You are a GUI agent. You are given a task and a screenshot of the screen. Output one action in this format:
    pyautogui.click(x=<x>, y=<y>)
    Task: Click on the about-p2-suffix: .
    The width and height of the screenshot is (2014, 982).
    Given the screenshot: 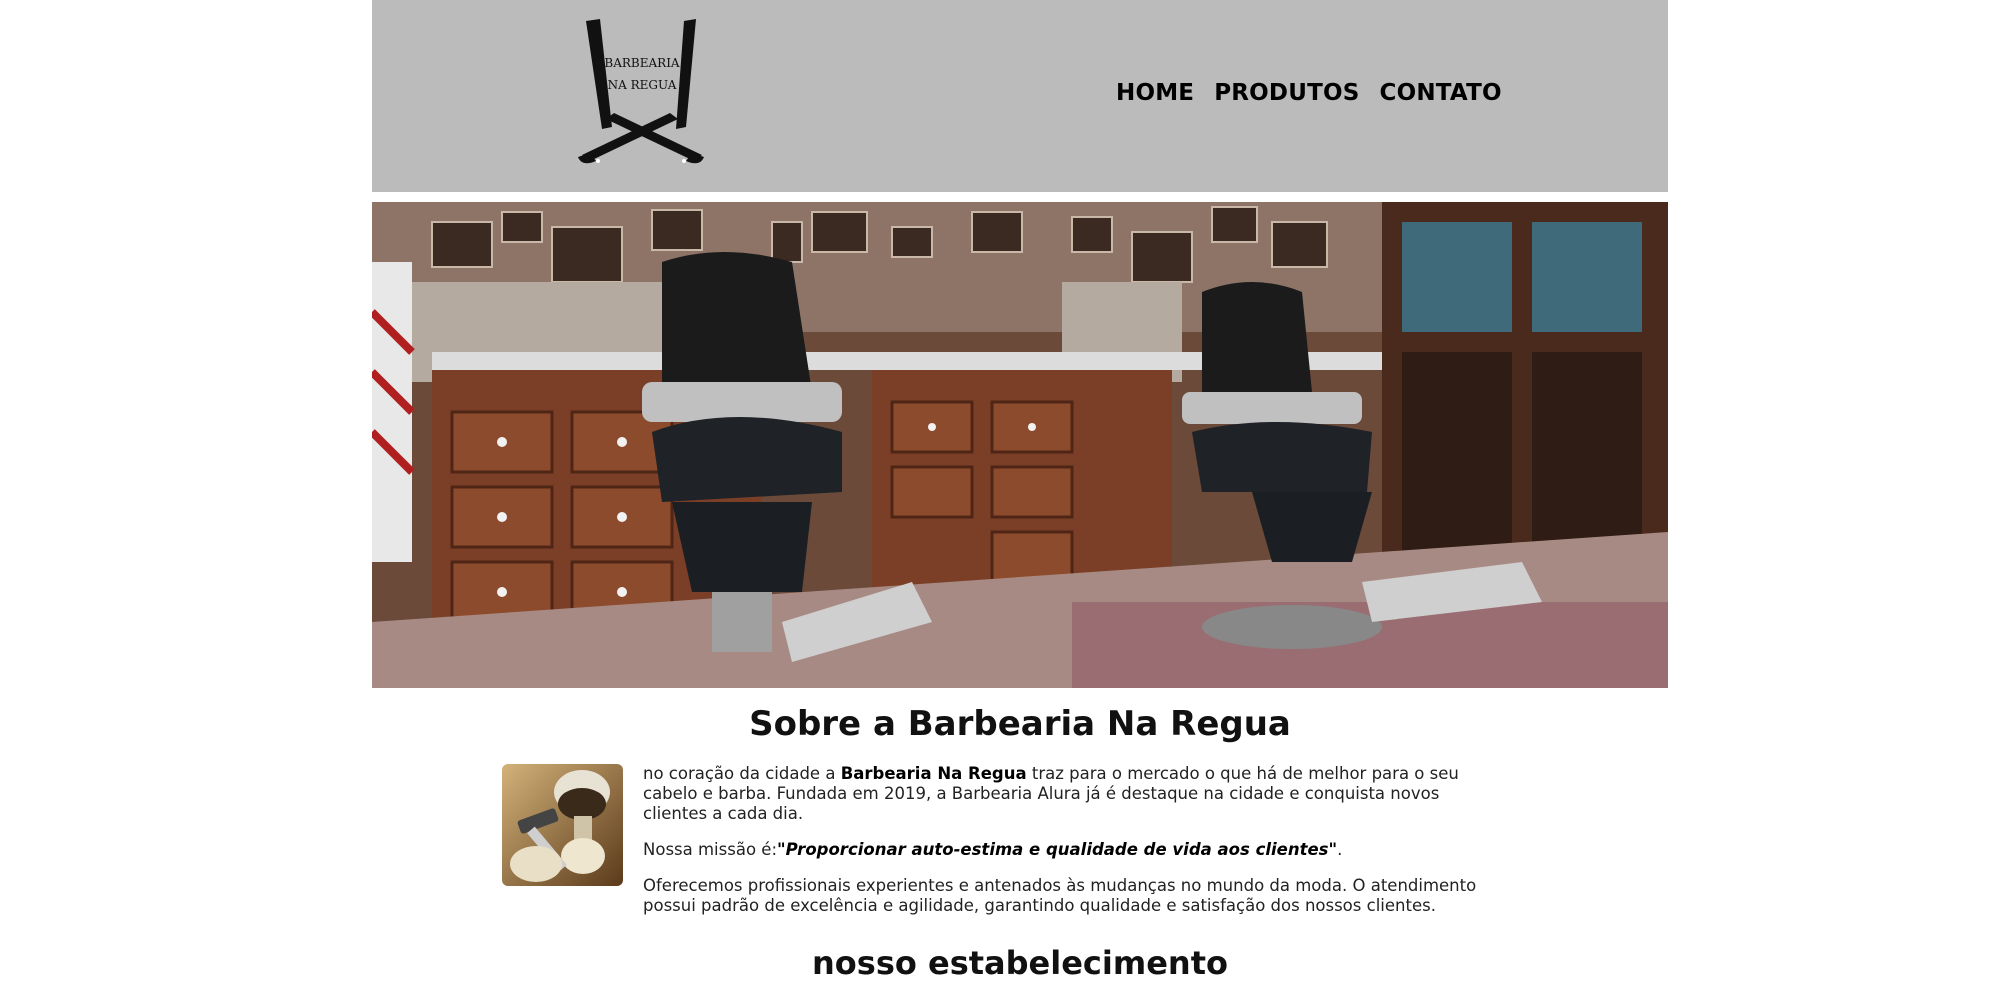 What is the action you would take?
    pyautogui.click(x=1340, y=849)
    